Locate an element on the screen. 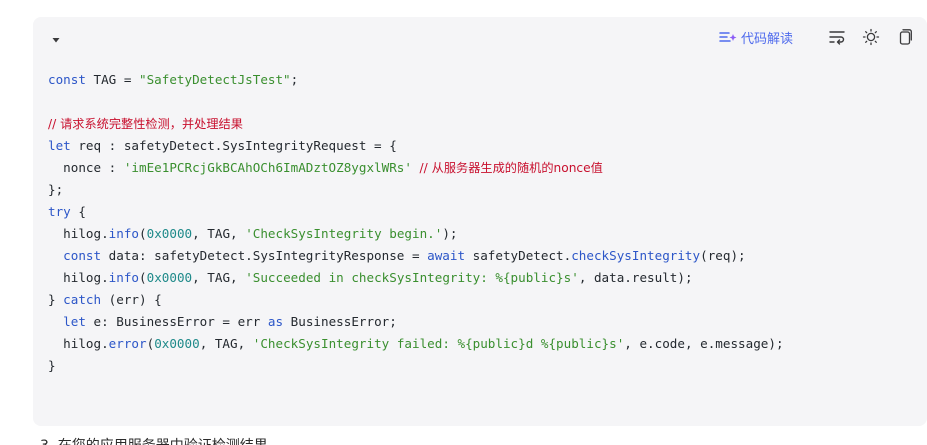  code-text: safetyDetect. is located at coordinates (518, 255).